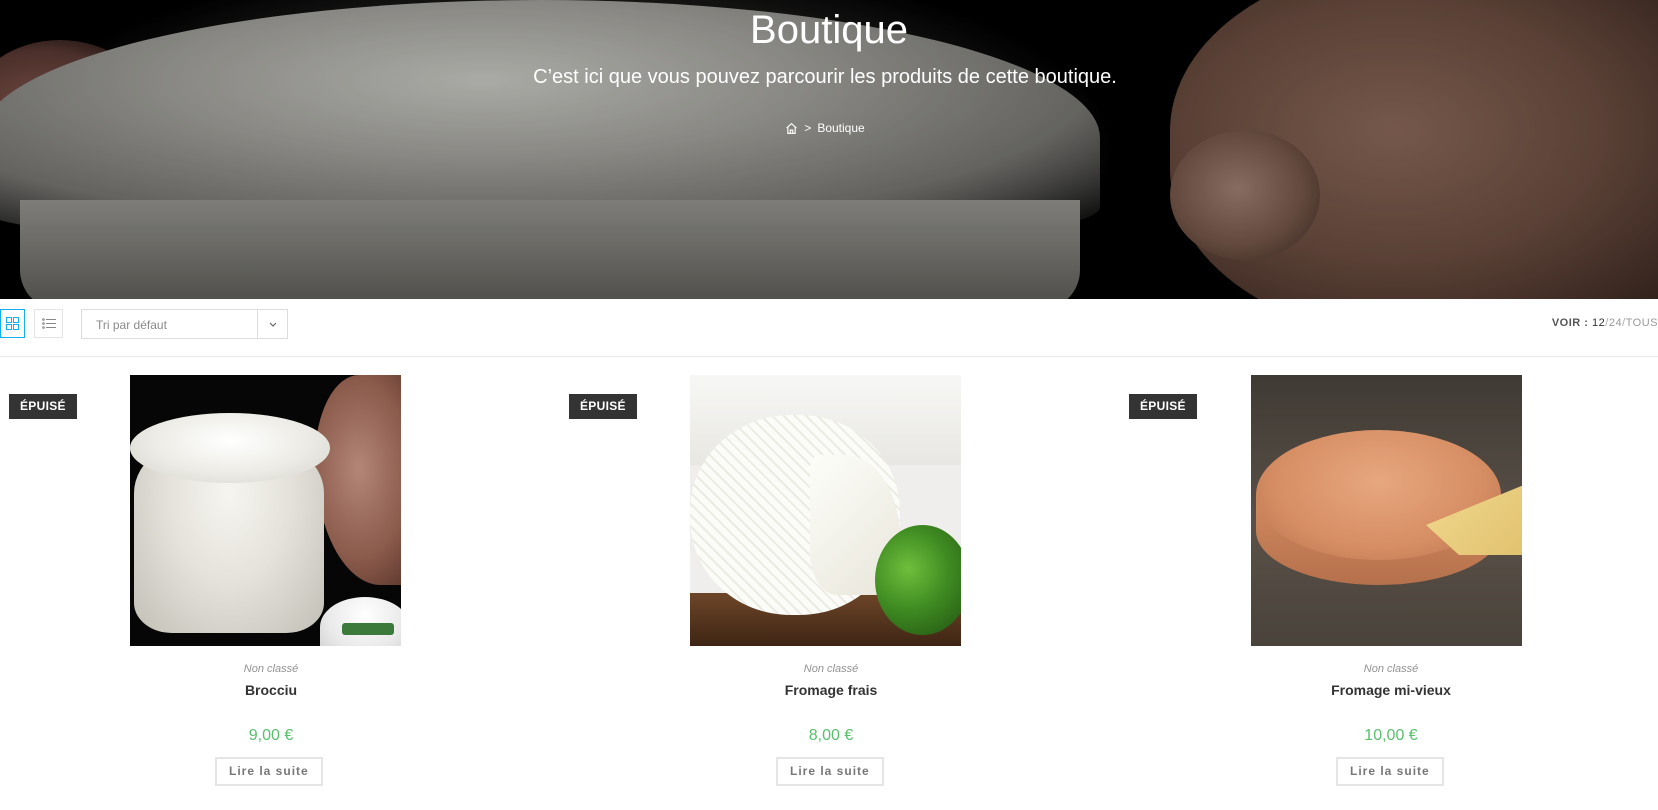 The width and height of the screenshot is (1658, 810). I want to click on list-view-button, so click(48, 323).